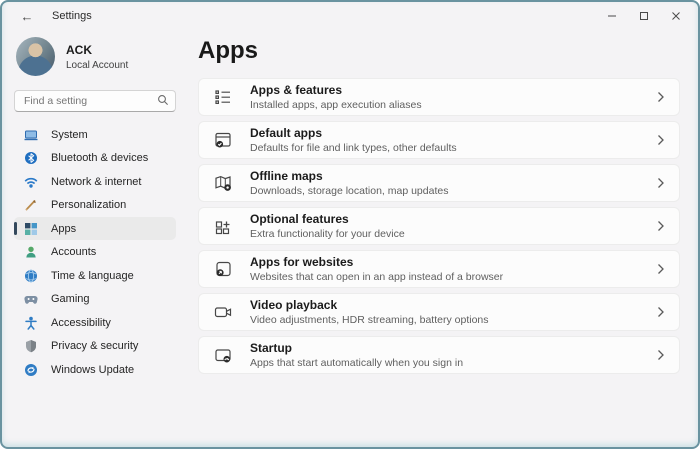  I want to click on minimize-button, so click(612, 16).